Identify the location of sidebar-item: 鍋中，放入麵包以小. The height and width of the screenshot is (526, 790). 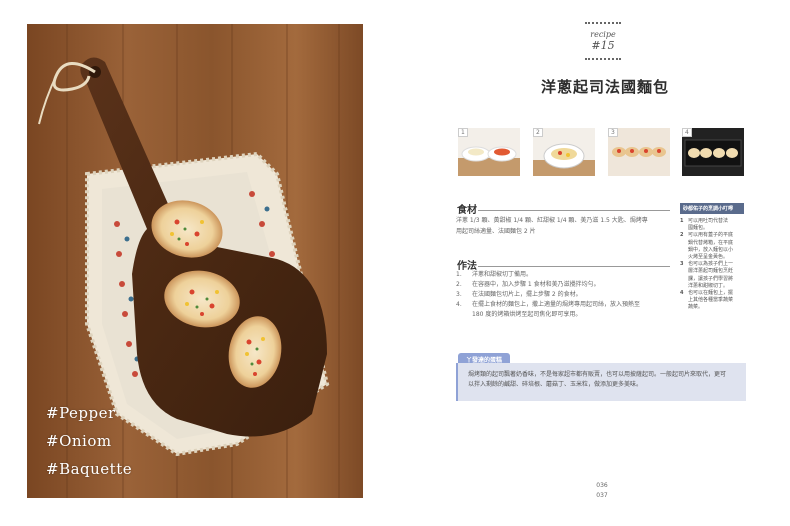
(712, 250).